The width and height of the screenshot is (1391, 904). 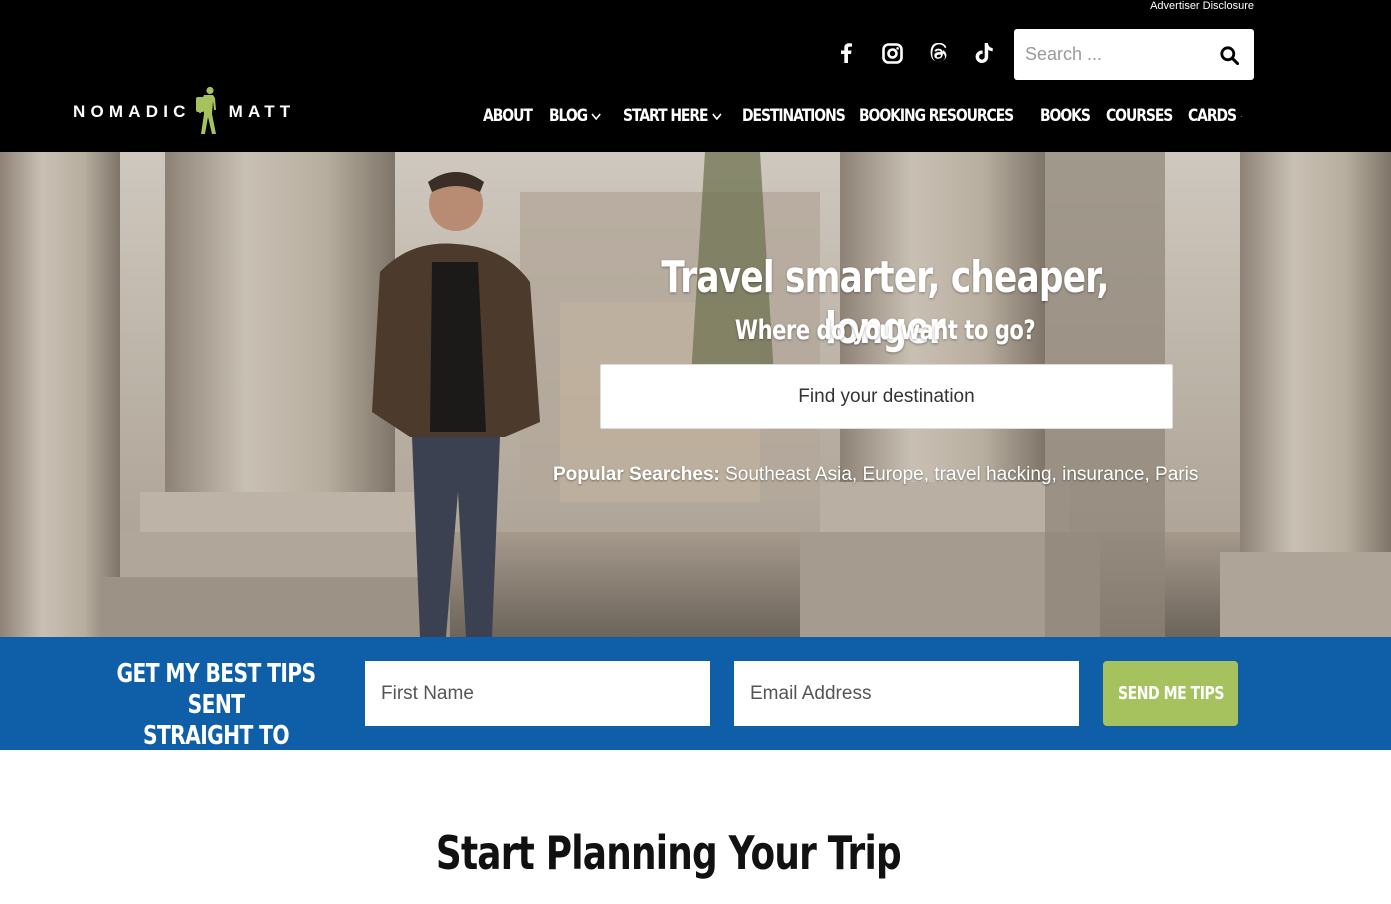 I want to click on site-logo: NOMADIC MATT, so click(x=184, y=112).